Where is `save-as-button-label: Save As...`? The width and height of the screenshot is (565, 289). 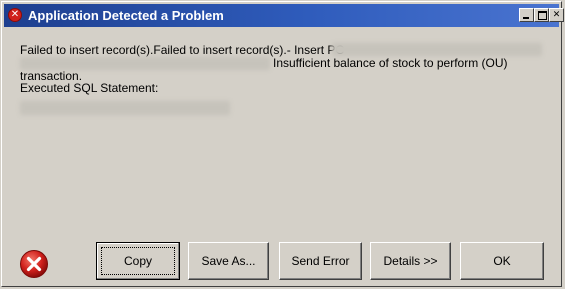 save-as-button-label: Save As... is located at coordinates (228, 261).